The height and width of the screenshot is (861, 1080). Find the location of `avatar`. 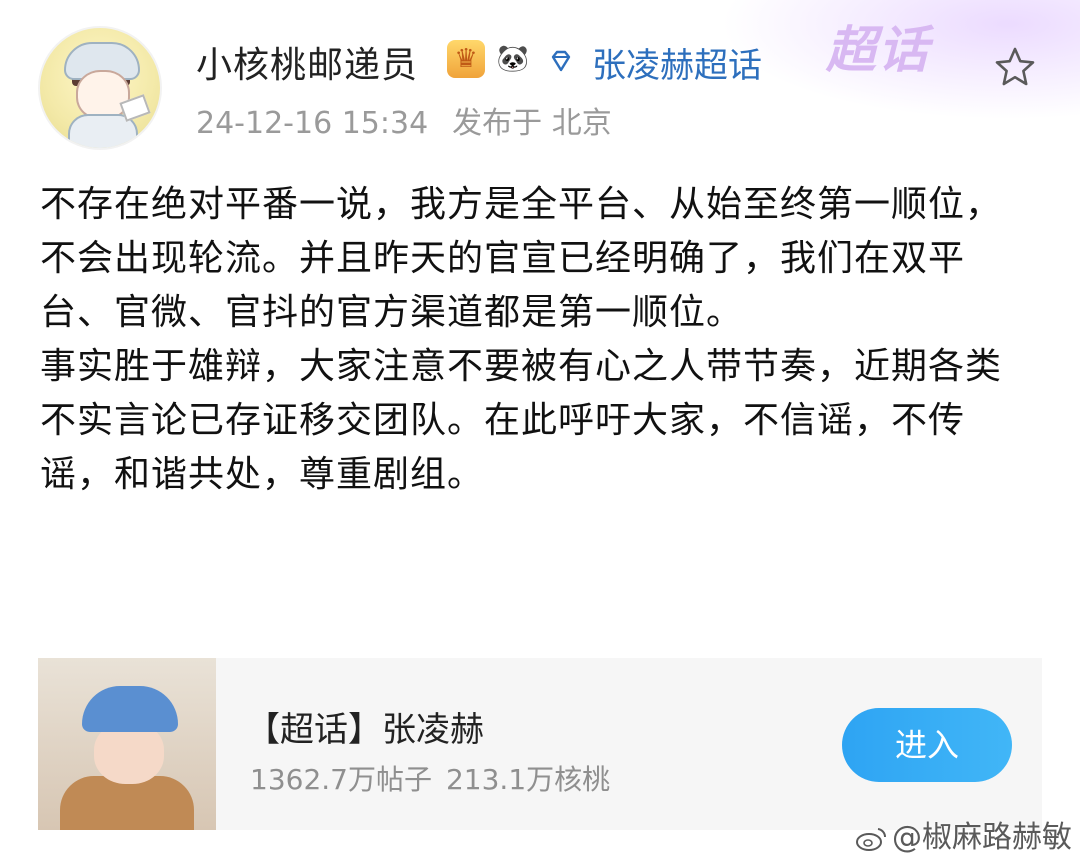

avatar is located at coordinates (100, 88).